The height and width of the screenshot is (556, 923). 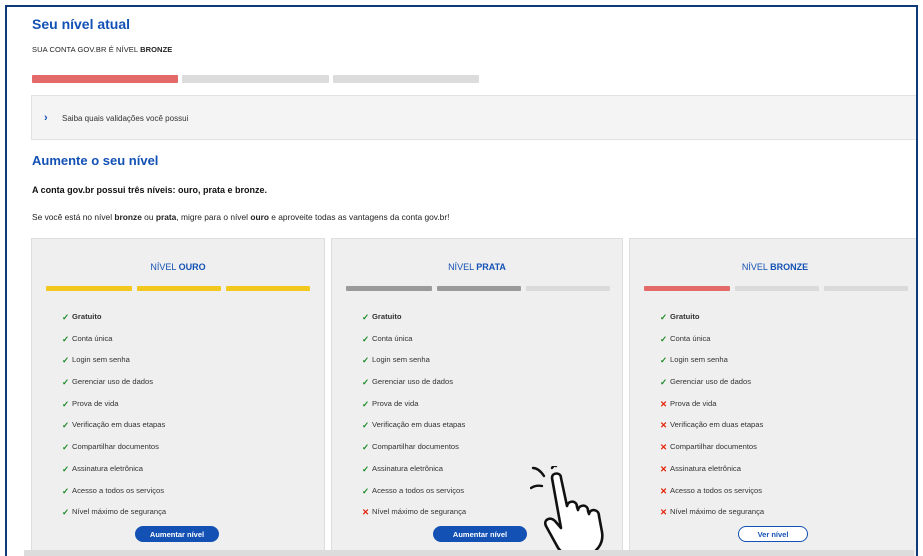 I want to click on feature-item: ✕ Prova de vida, so click(x=712, y=410).